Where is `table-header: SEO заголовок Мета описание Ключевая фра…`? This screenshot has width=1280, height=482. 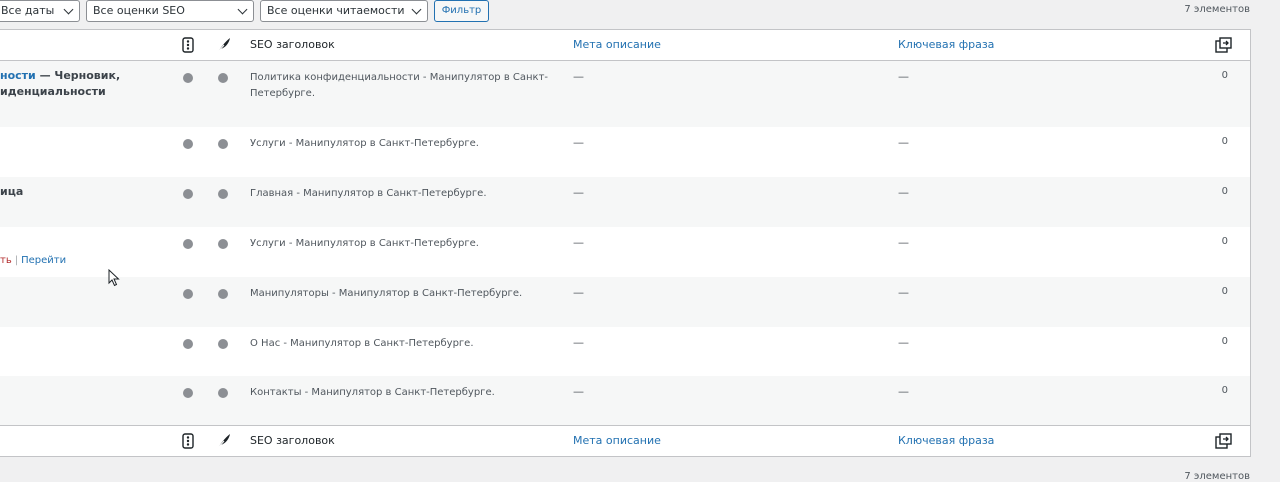
table-header: SEO заголовок Мета описание Ключевая фра… is located at coordinates (625, 45).